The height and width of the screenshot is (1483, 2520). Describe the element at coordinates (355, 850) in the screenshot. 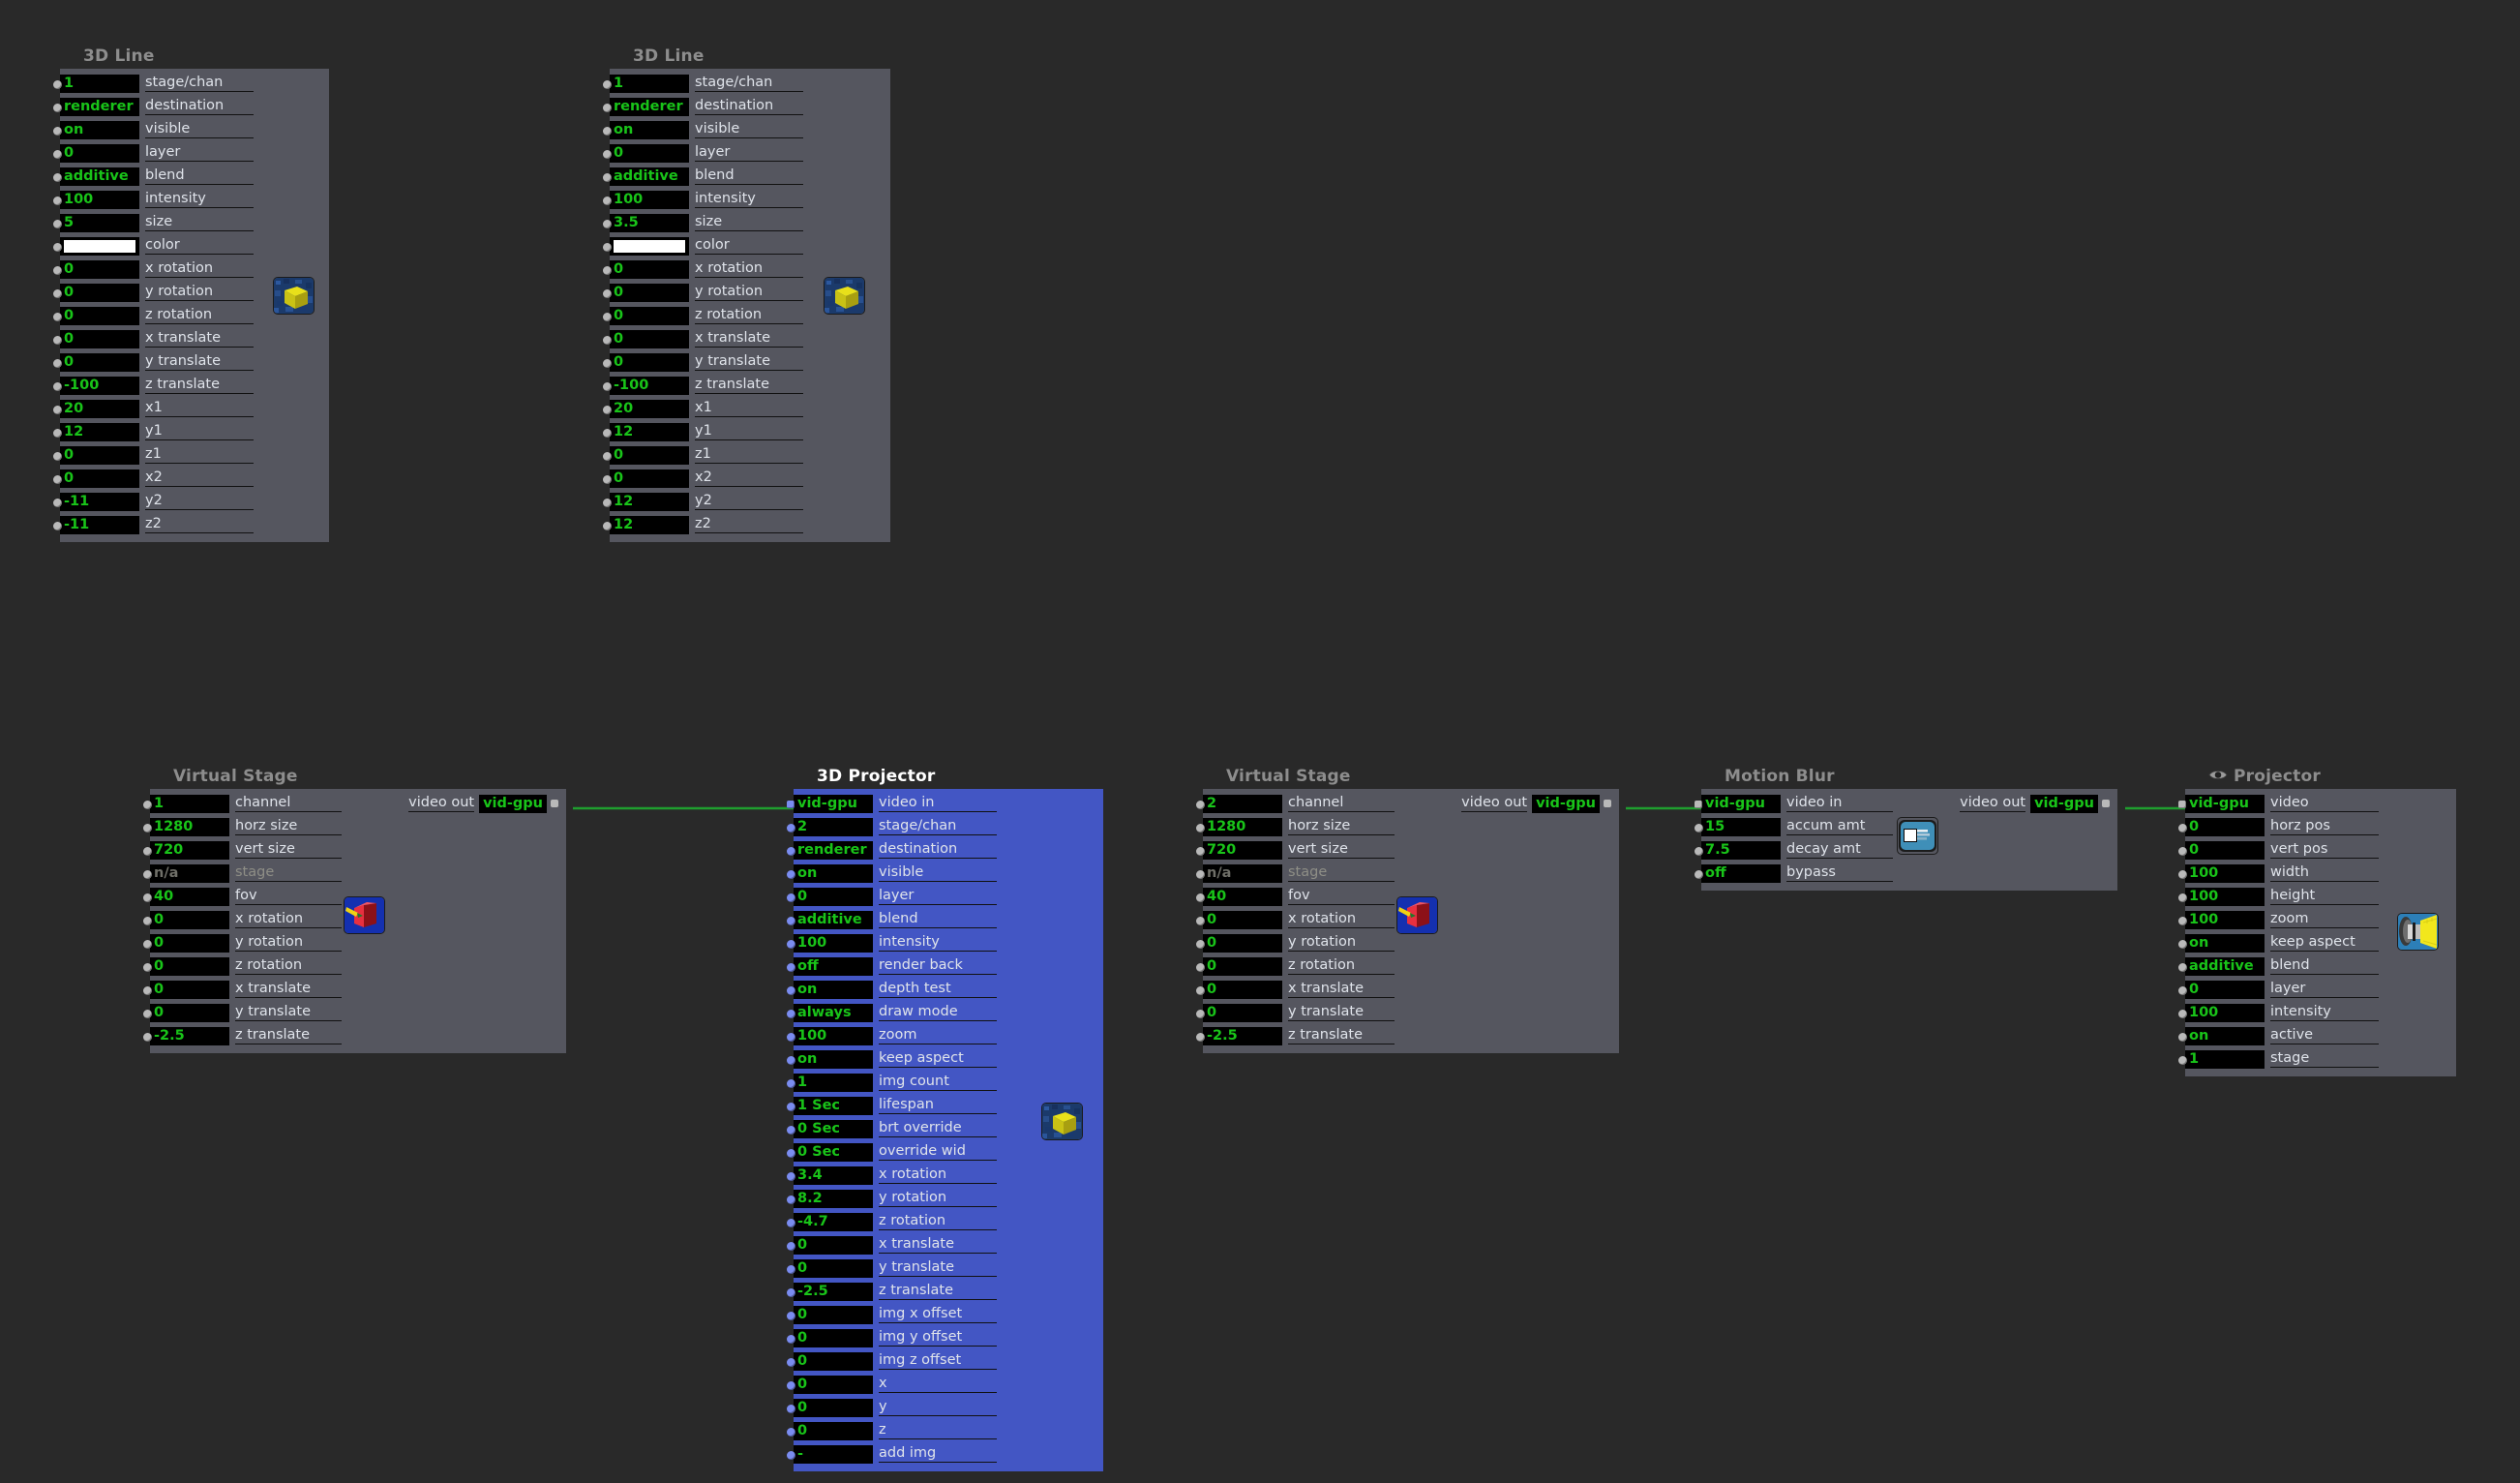

I see `param-row: 720 vert size` at that location.